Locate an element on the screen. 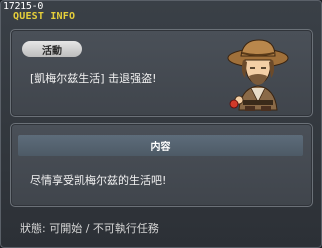 This screenshot has width=322, height=248. quest-name: [凱梅尔兹生活] 击退强盗! is located at coordinates (93, 78).